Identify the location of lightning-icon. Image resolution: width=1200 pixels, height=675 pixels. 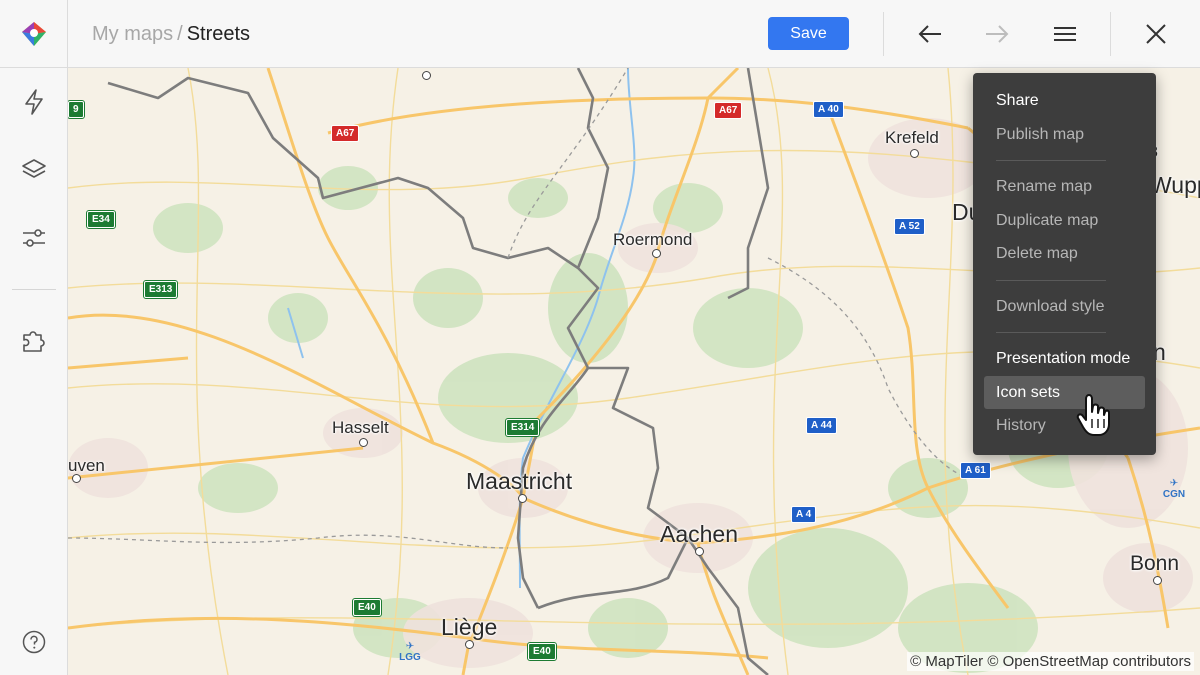
(34, 102).